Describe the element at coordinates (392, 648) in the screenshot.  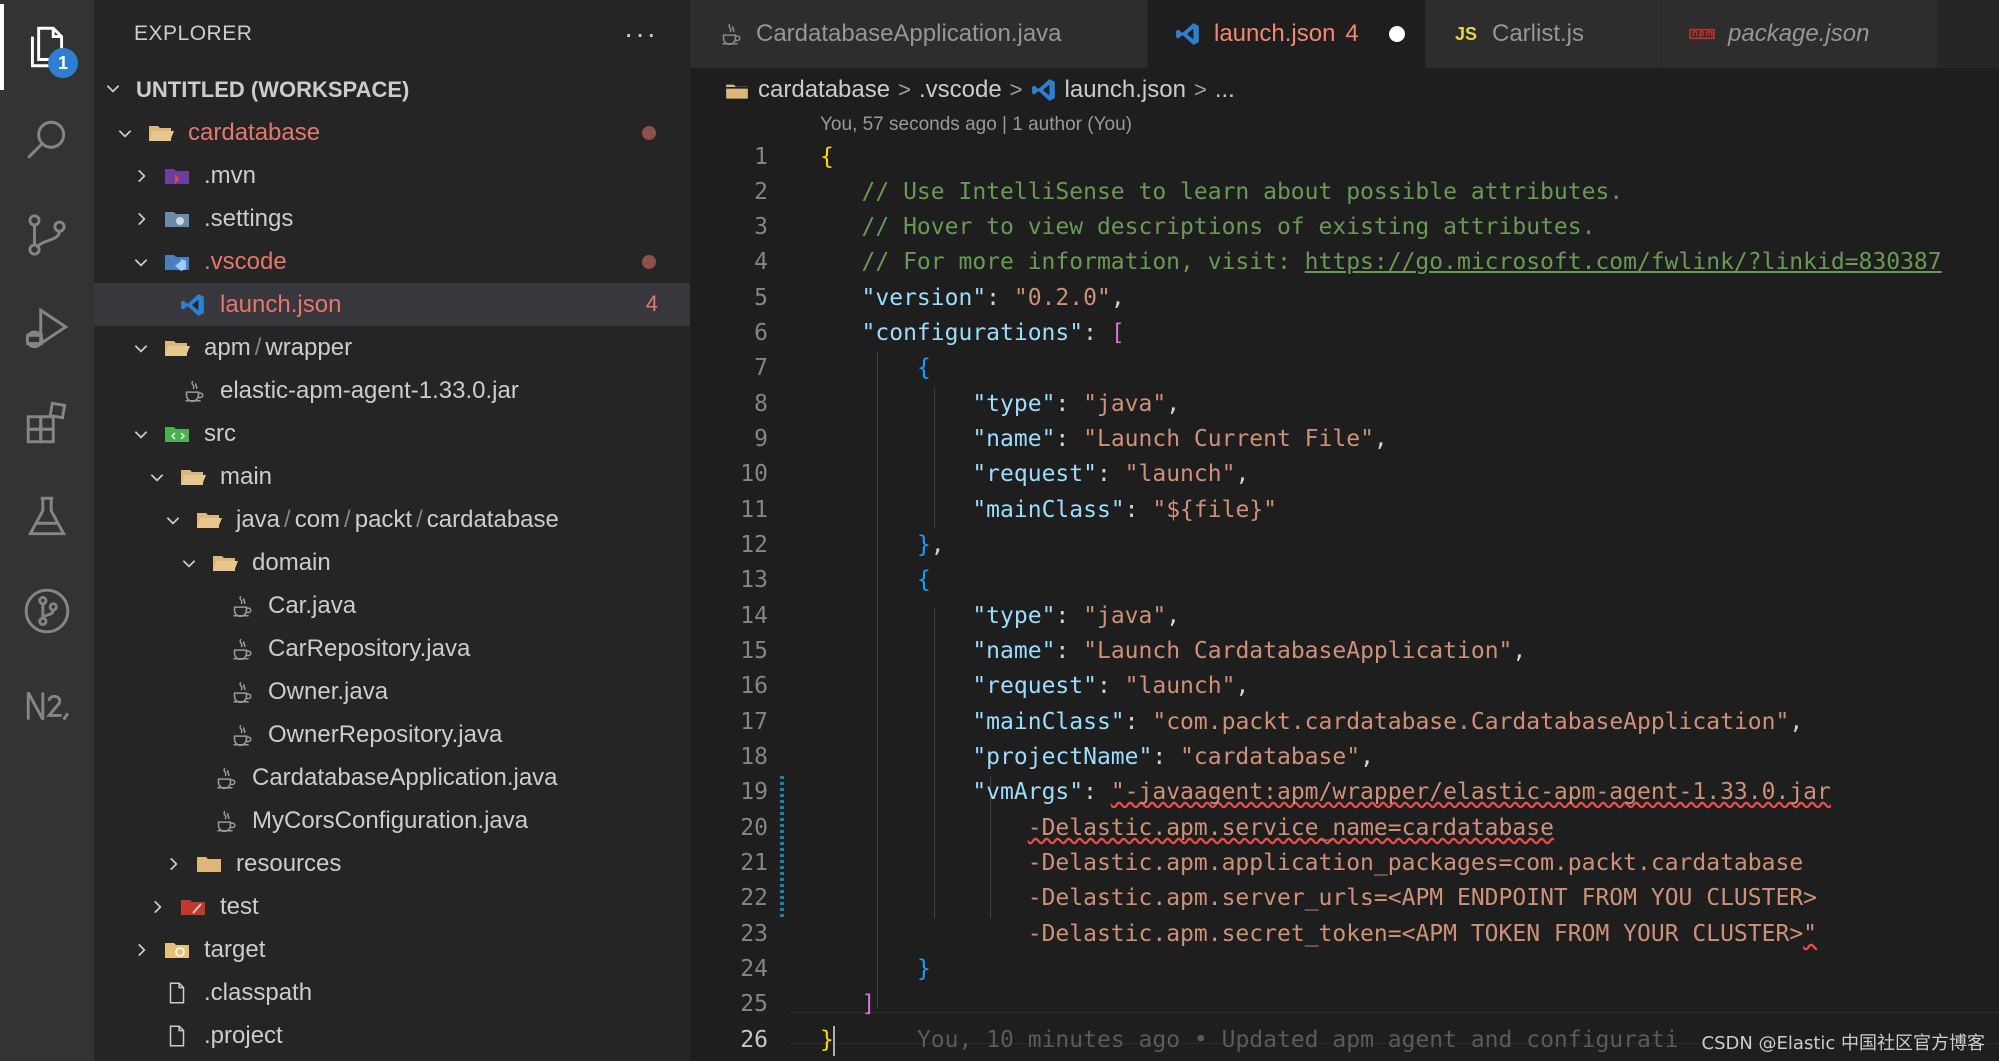
I see `tree-item-carrepository-java: CarRepository.java` at that location.